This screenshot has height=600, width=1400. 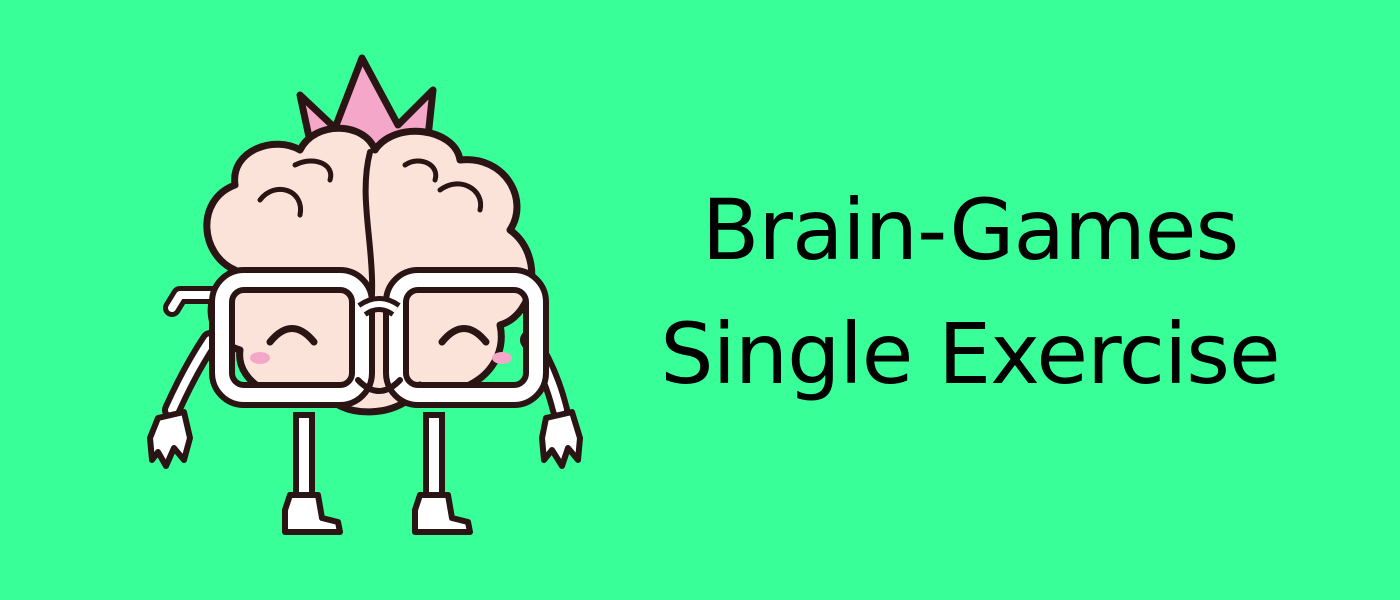 I want to click on legs, so click(x=377, y=473).